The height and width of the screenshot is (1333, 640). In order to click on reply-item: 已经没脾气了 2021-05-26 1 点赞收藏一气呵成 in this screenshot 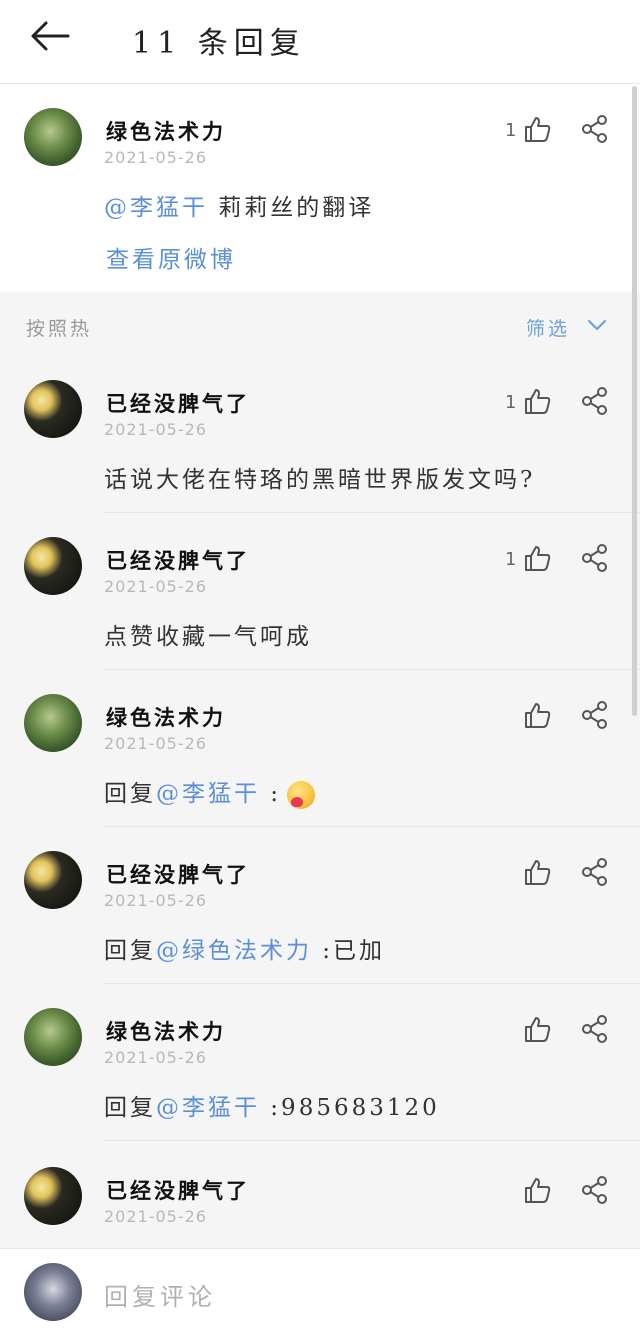, I will do `click(320, 591)`.